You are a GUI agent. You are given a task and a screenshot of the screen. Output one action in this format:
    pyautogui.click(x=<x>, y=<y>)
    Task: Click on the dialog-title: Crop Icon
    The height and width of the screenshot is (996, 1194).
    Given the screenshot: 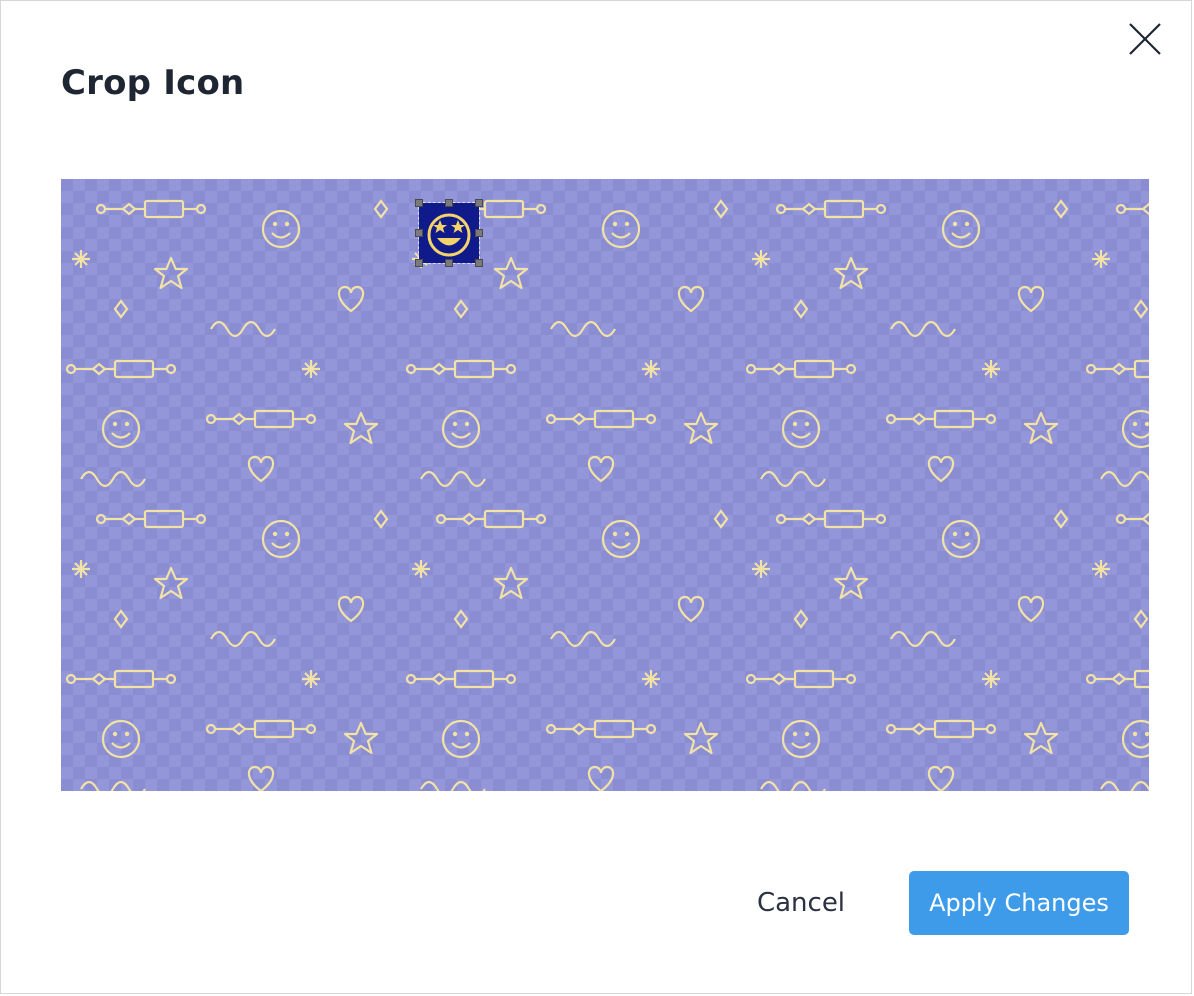 What is the action you would take?
    pyautogui.click(x=153, y=83)
    